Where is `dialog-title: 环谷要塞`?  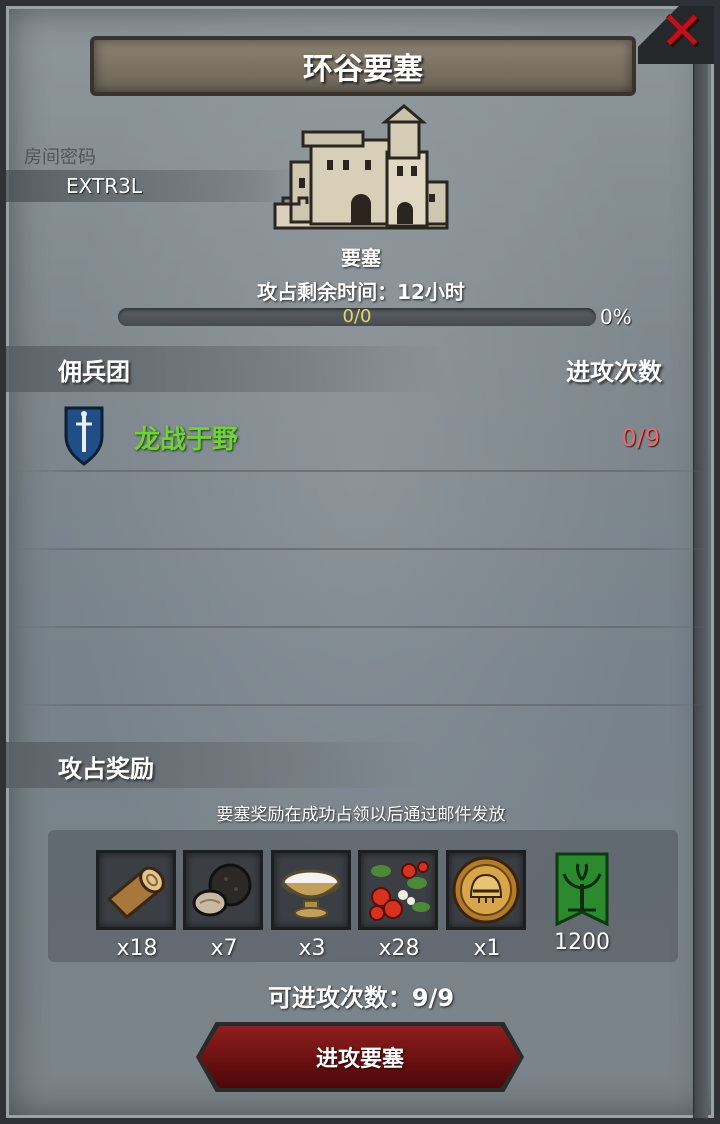
dialog-title: 环谷要塞 is located at coordinates (363, 69).